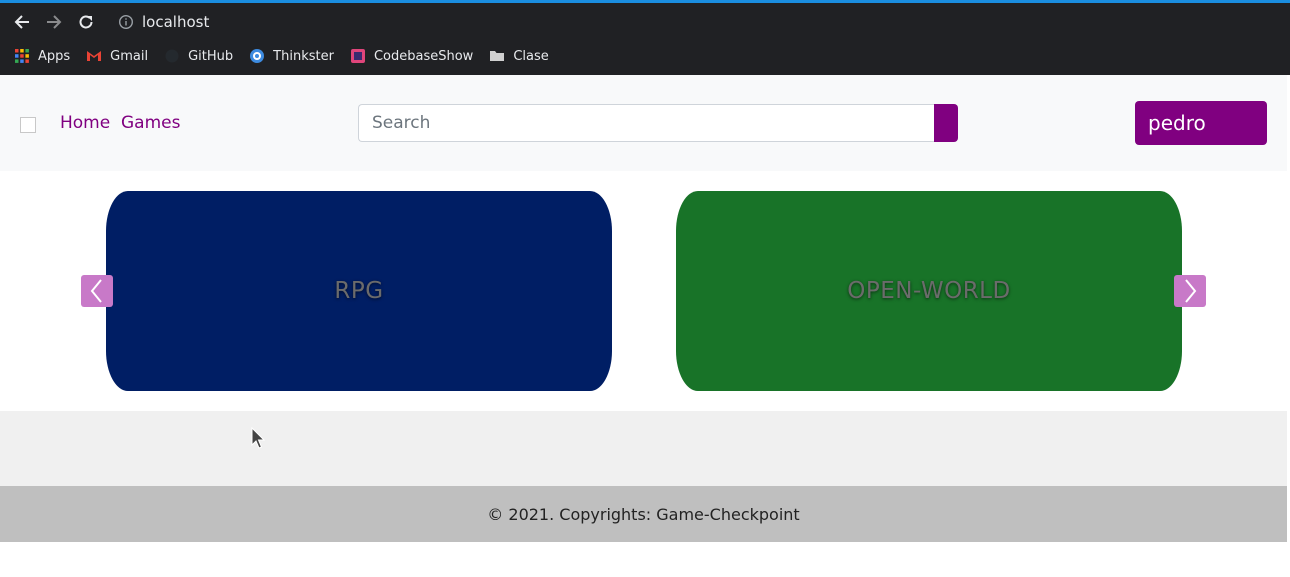  I want to click on card-label: RPG, so click(359, 291).